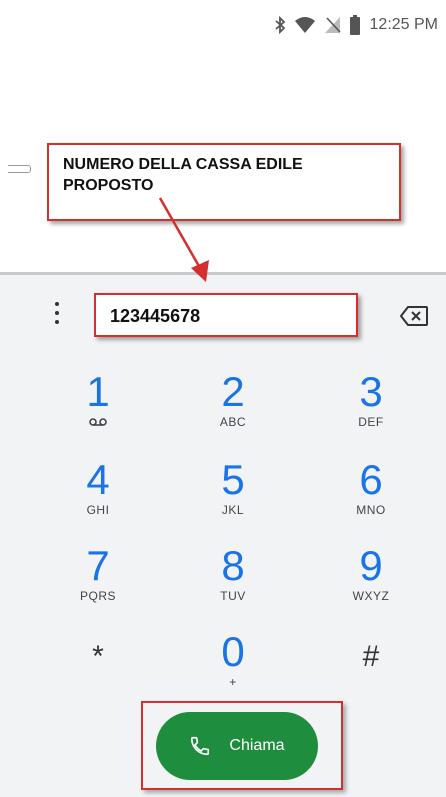 The height and width of the screenshot is (797, 446). Describe the element at coordinates (233, 651) in the screenshot. I see `key-digit: 0` at that location.